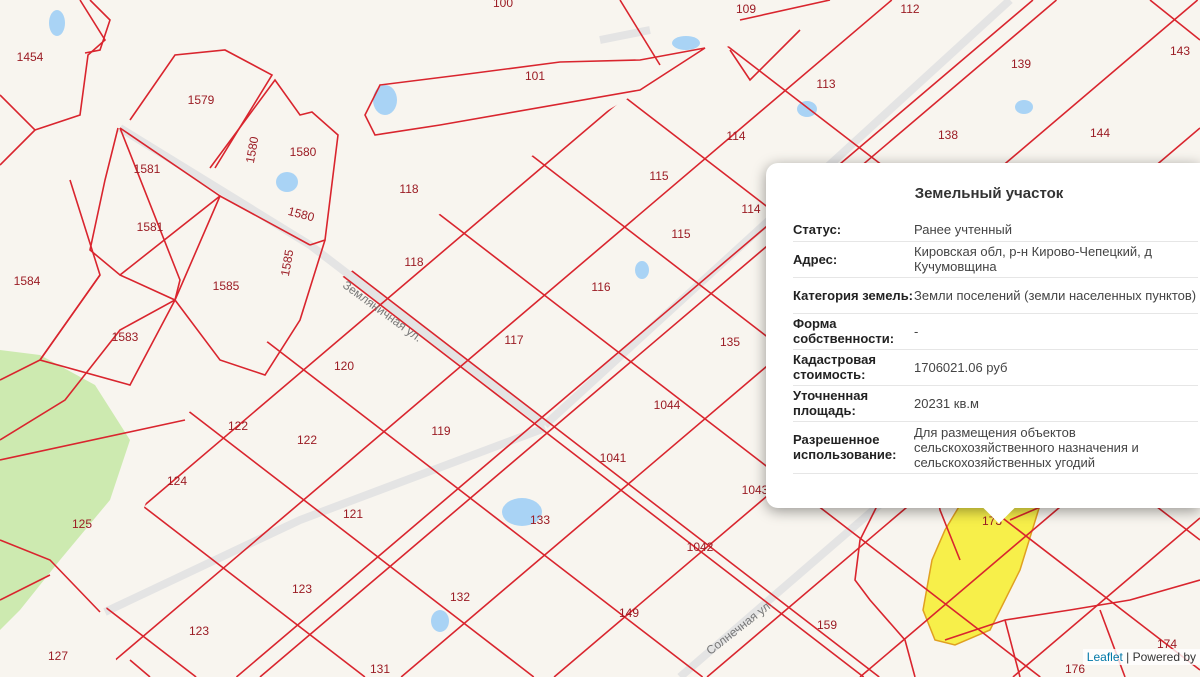  Describe the element at coordinates (177, 481) in the screenshot. I see `parcel-label: 124` at that location.